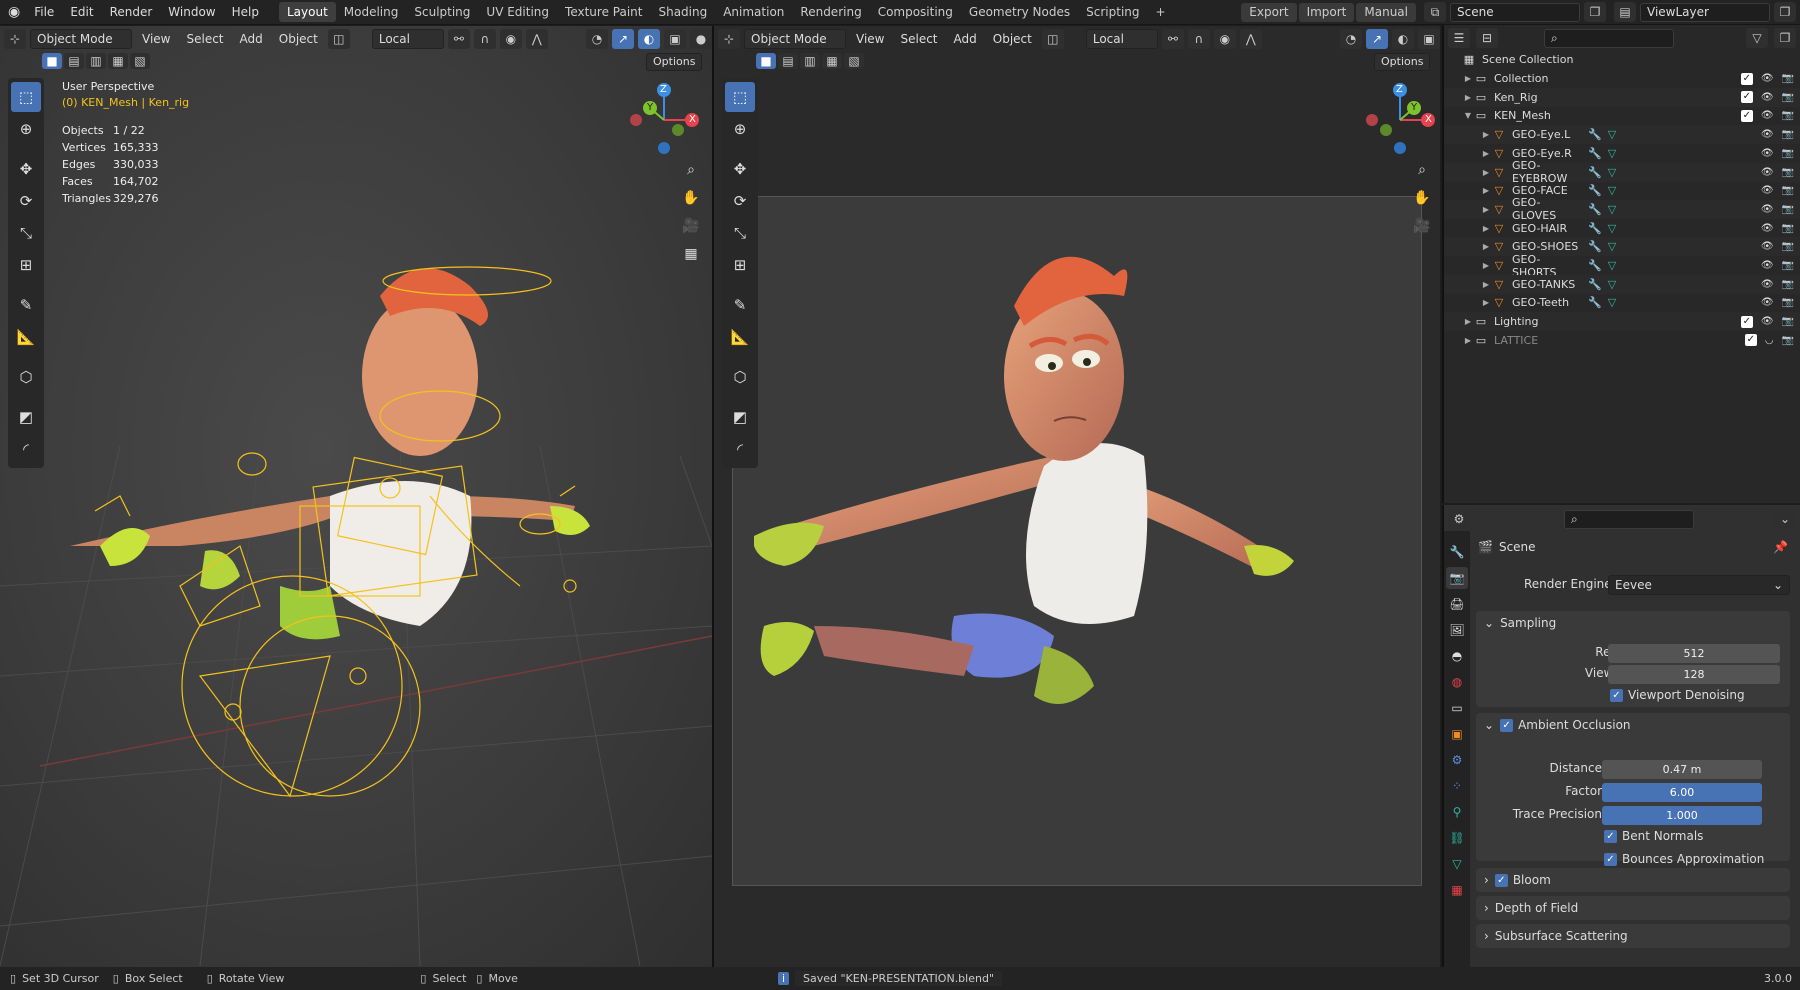 Image resolution: width=1800 pixels, height=990 pixels. I want to click on outliner-row: ▶ ▽ GEO-Teeth 🔧 ▽ 👁 📷, so click(1622, 302).